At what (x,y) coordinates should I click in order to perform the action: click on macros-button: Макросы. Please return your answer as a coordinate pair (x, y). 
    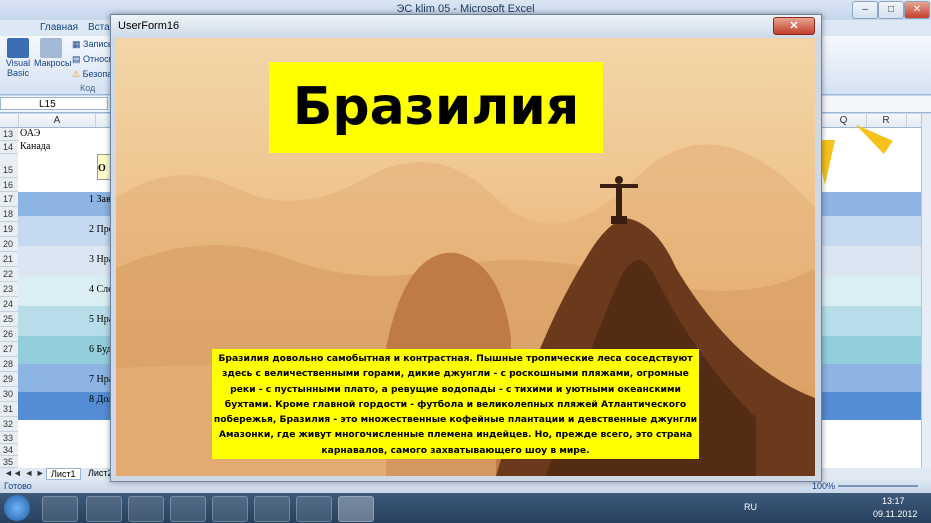
    Looking at the image, I should click on (53, 53).